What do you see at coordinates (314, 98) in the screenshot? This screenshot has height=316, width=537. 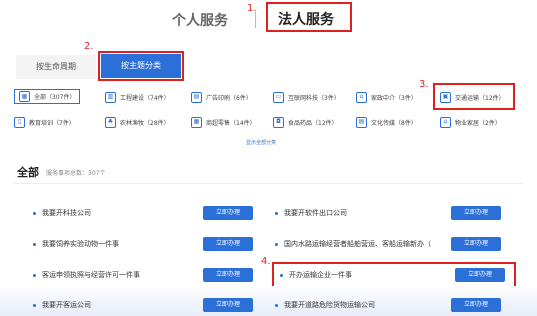 I see `category-label: 互联网科技（3件）` at bounding box center [314, 98].